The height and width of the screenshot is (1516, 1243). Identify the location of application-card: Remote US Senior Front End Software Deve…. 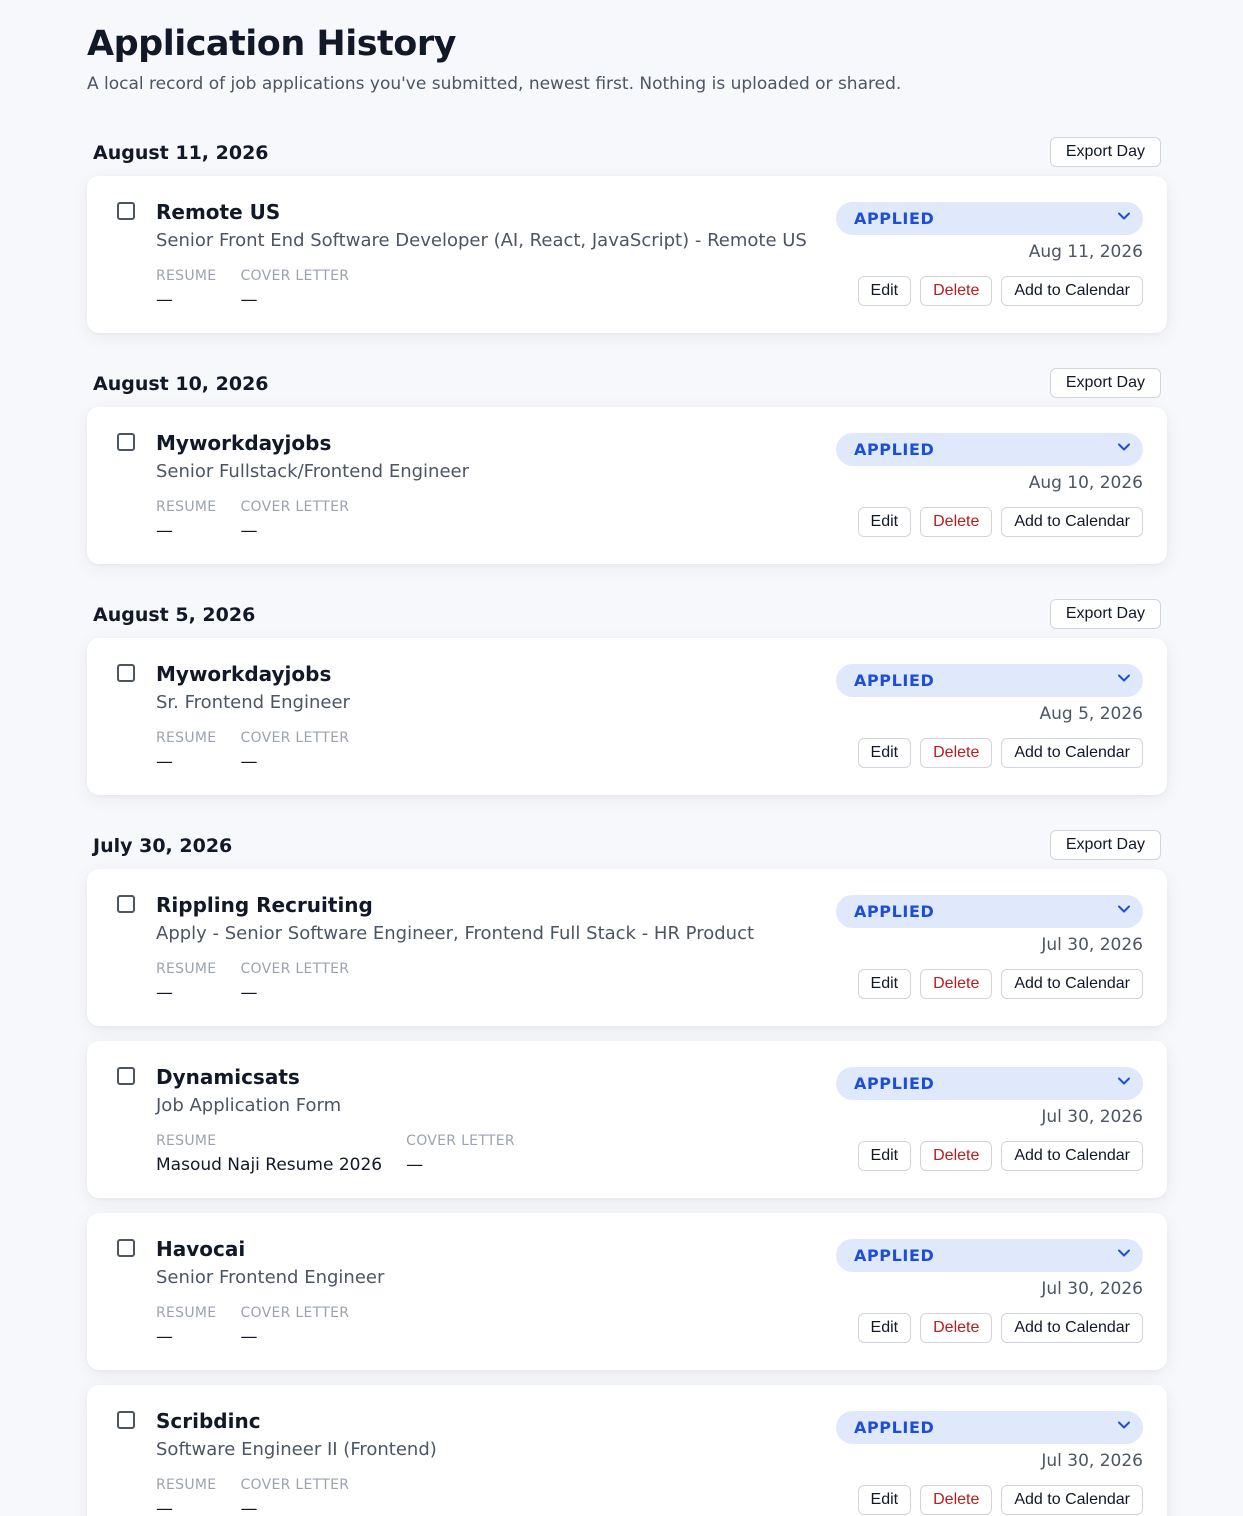
(627, 254).